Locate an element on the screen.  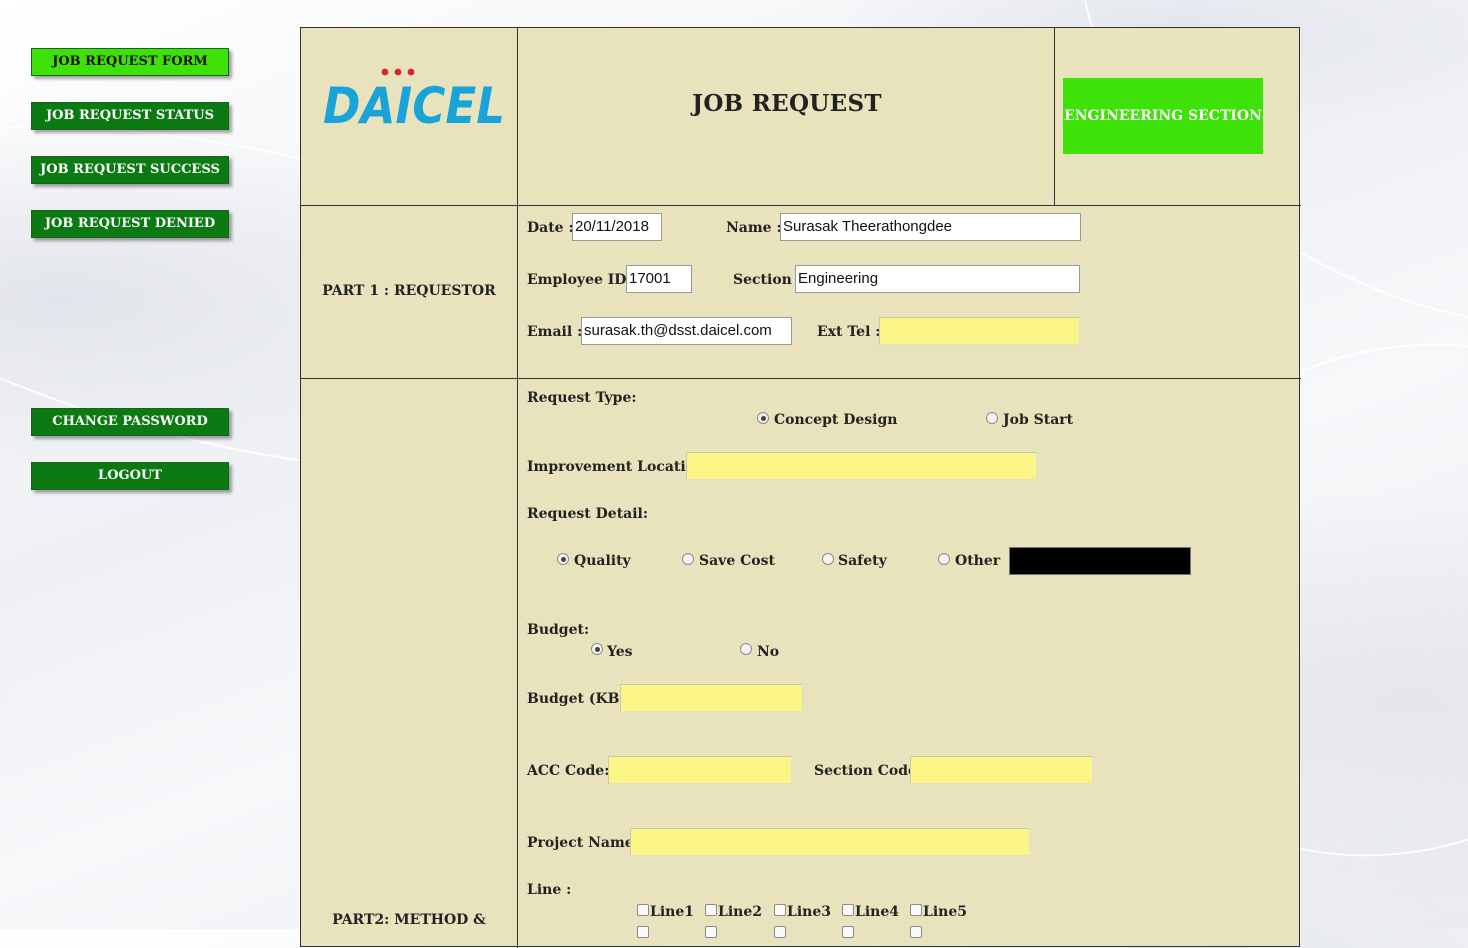
other-detail-field is located at coordinates (1100, 561).